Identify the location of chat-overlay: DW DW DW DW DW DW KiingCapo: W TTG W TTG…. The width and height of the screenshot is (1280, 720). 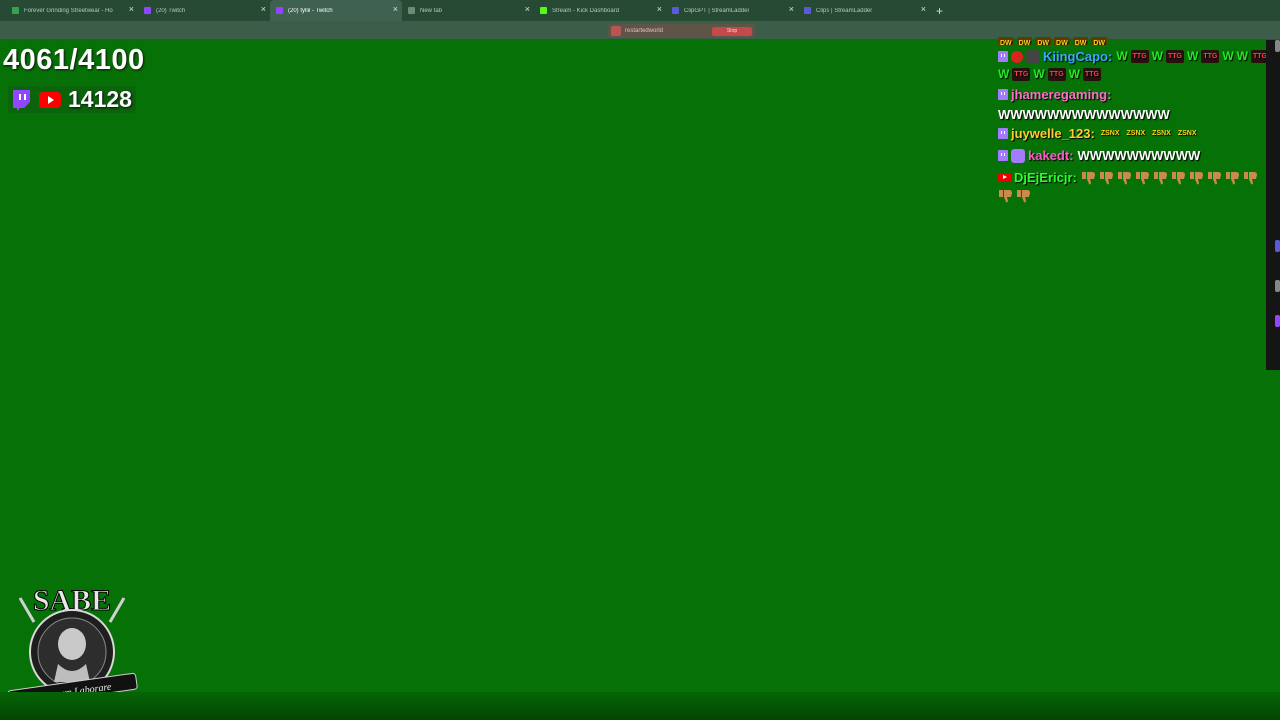
(1134, 122).